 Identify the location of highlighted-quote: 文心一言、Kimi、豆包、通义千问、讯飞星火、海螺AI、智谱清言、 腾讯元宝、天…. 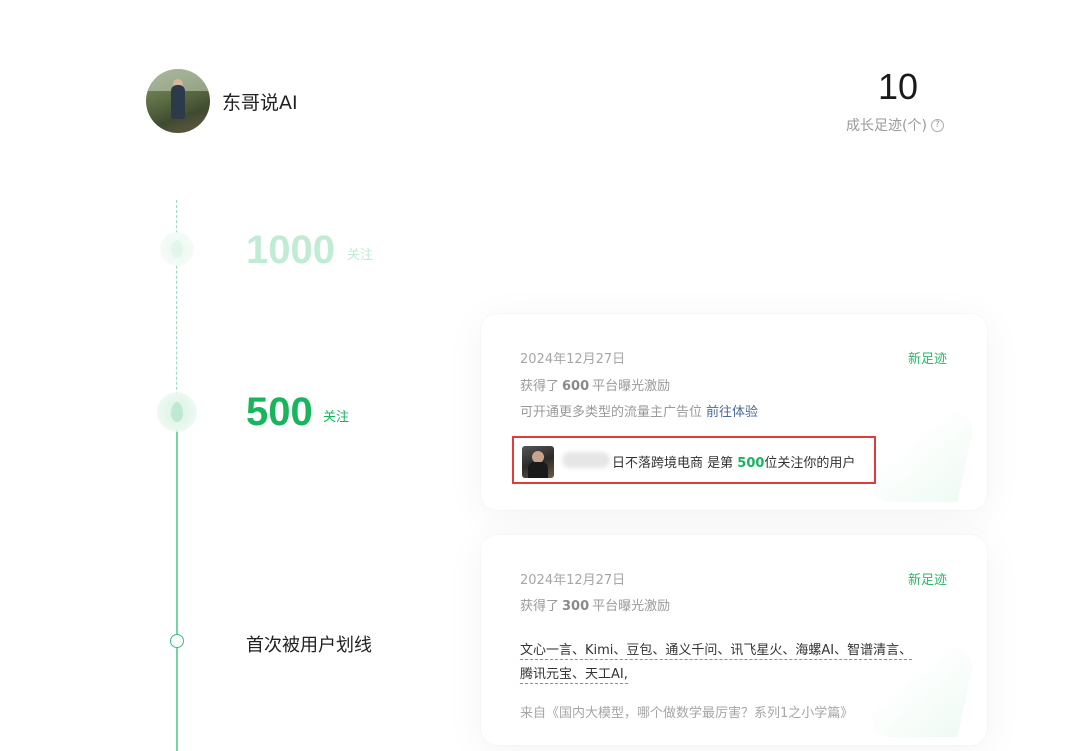
(735, 663).